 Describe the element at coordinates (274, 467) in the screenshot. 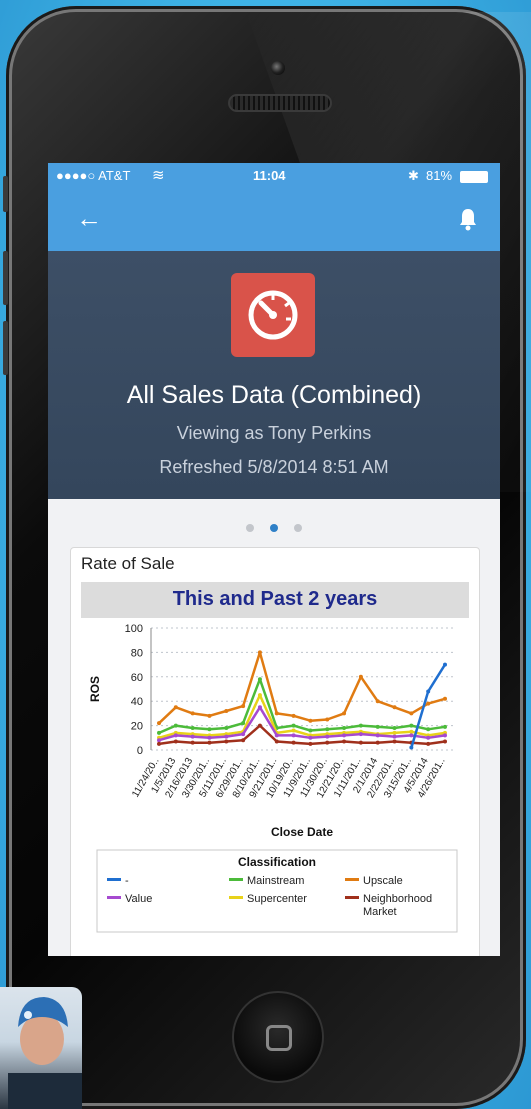

I see `refreshed-text: Refreshed 5/8/2014 8:51 AM` at that location.